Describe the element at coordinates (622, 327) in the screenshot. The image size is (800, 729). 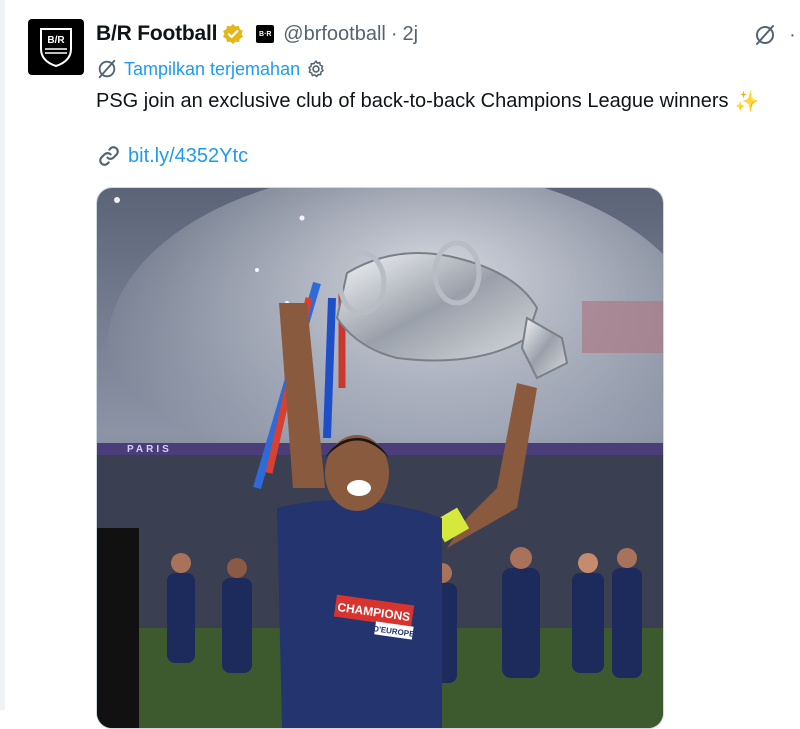
I see `stadium-screen` at that location.